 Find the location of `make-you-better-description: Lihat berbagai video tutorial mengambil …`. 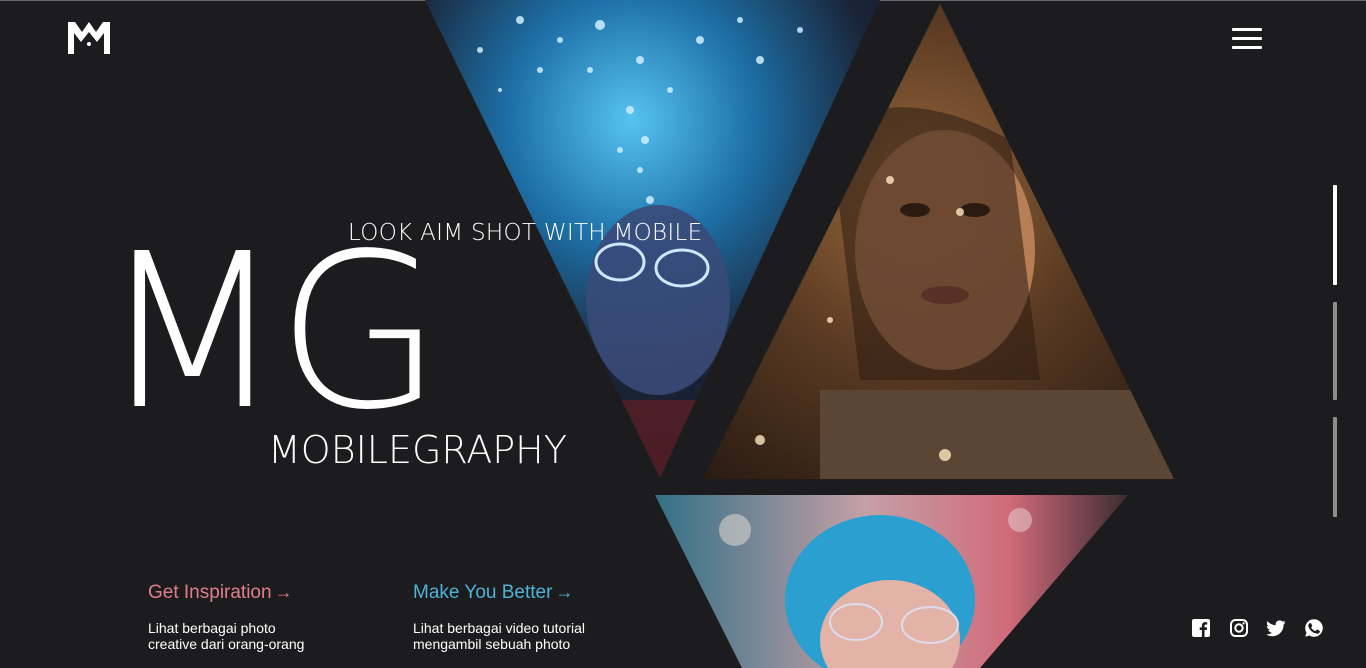

make-you-better-description: Lihat berbagai video tutorial mengambil … is located at coordinates (499, 636).